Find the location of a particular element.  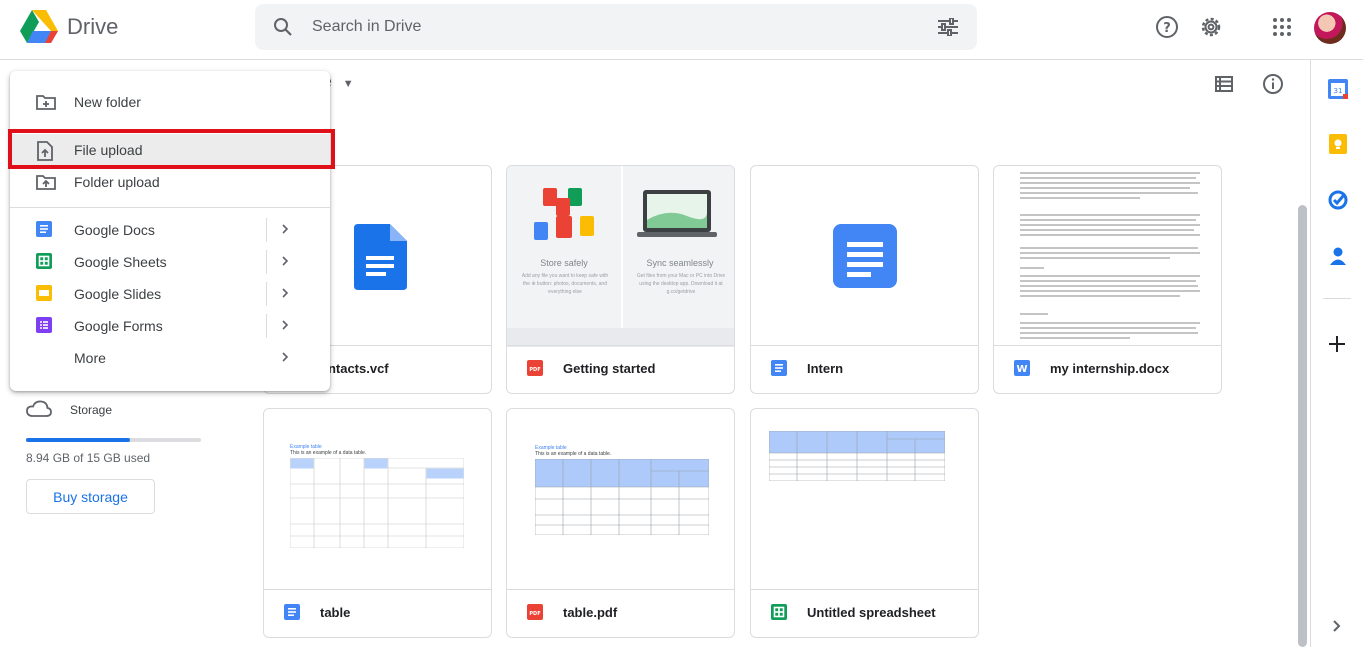

menu-item-google-slides: Google Slides is located at coordinates (170, 294).